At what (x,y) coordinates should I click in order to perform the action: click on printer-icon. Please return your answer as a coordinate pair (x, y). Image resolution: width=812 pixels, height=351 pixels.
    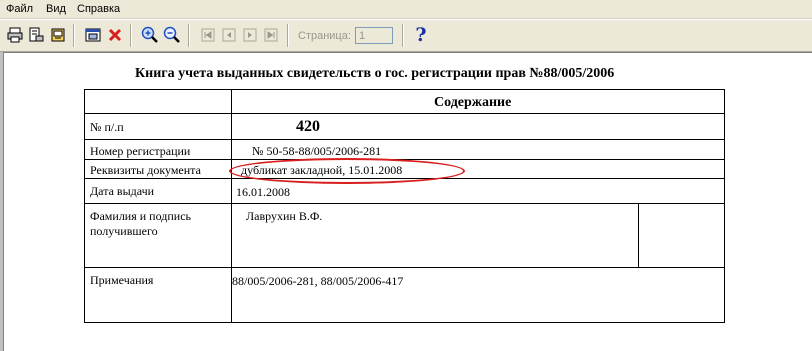
    Looking at the image, I should click on (15, 35).